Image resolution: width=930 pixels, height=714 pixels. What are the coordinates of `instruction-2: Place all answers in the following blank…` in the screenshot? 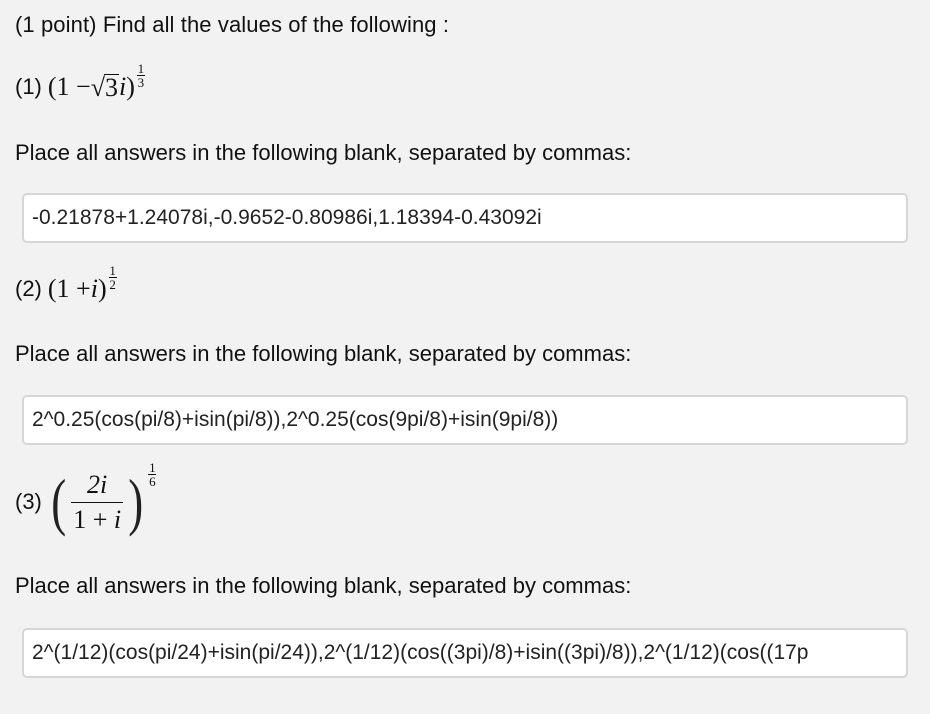 It's located at (323, 353).